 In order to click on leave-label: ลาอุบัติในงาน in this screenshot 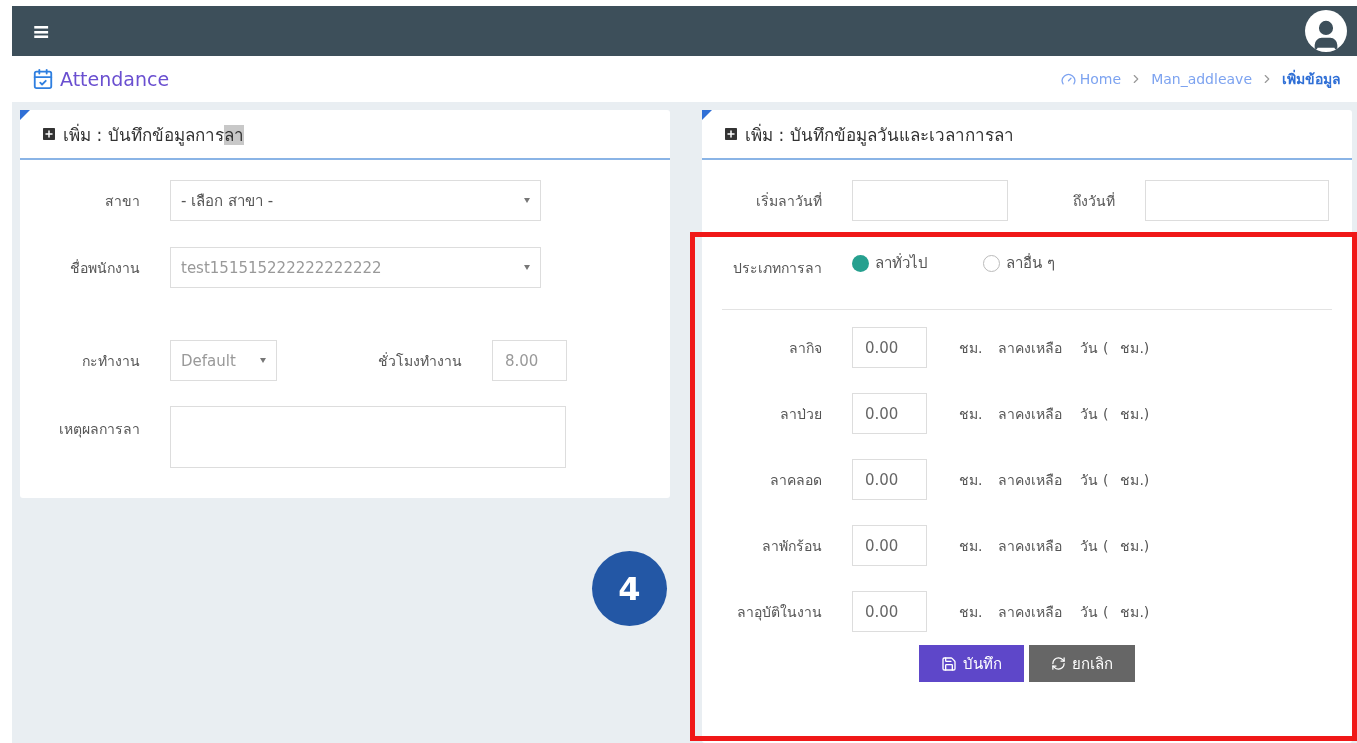, I will do `click(779, 612)`.